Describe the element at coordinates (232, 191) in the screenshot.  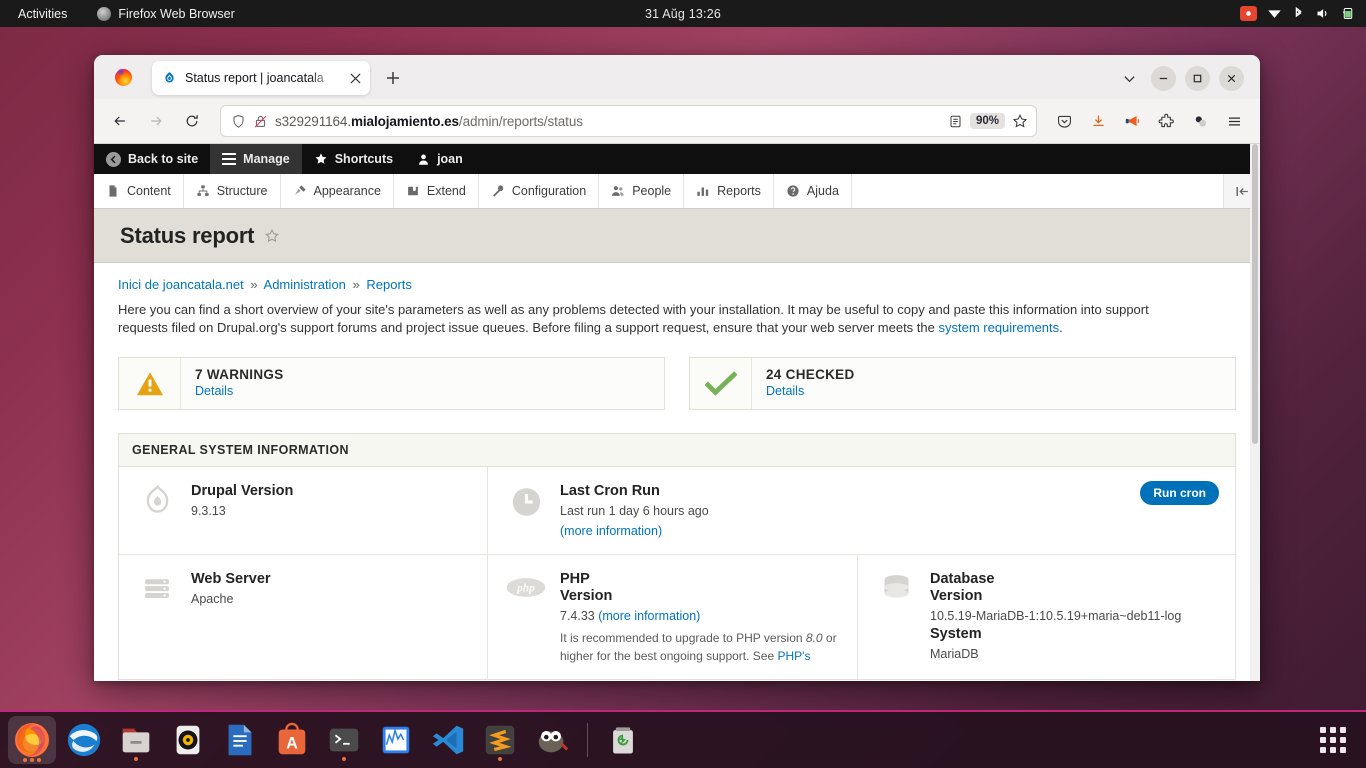
I see `menu-item-structure: Structure` at that location.